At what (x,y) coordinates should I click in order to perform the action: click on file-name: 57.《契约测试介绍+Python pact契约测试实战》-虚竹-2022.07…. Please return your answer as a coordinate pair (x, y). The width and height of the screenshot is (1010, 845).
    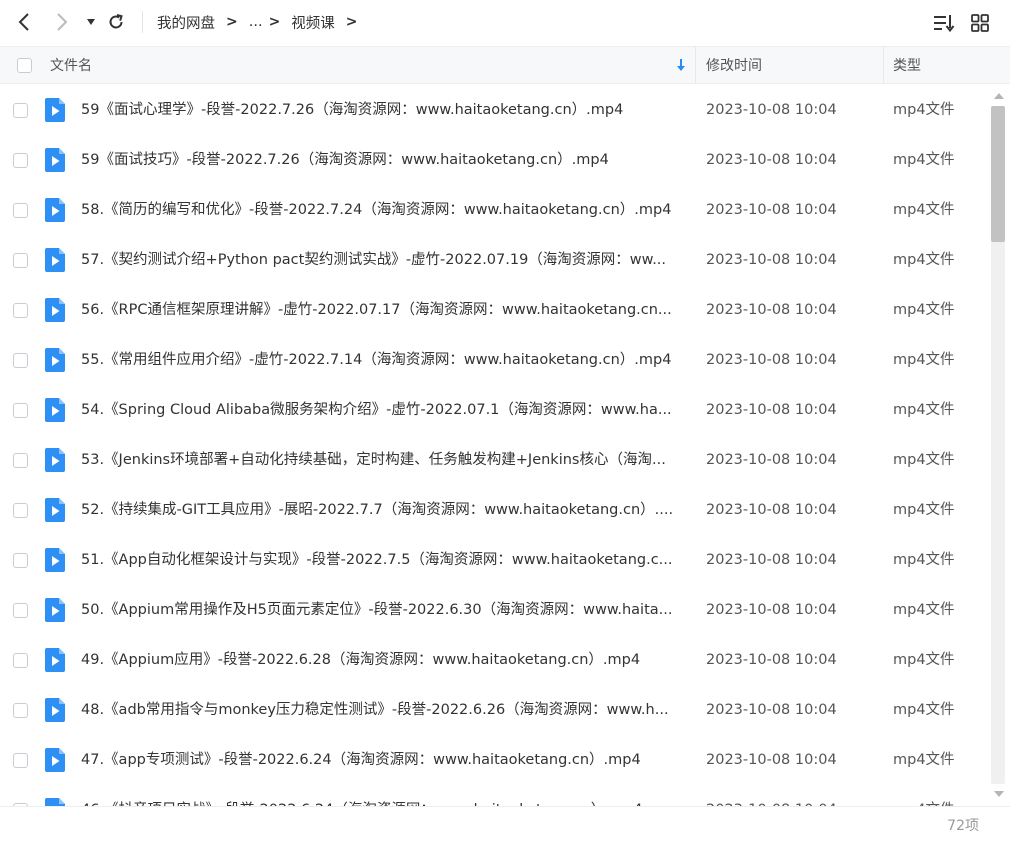
    Looking at the image, I should click on (383, 260).